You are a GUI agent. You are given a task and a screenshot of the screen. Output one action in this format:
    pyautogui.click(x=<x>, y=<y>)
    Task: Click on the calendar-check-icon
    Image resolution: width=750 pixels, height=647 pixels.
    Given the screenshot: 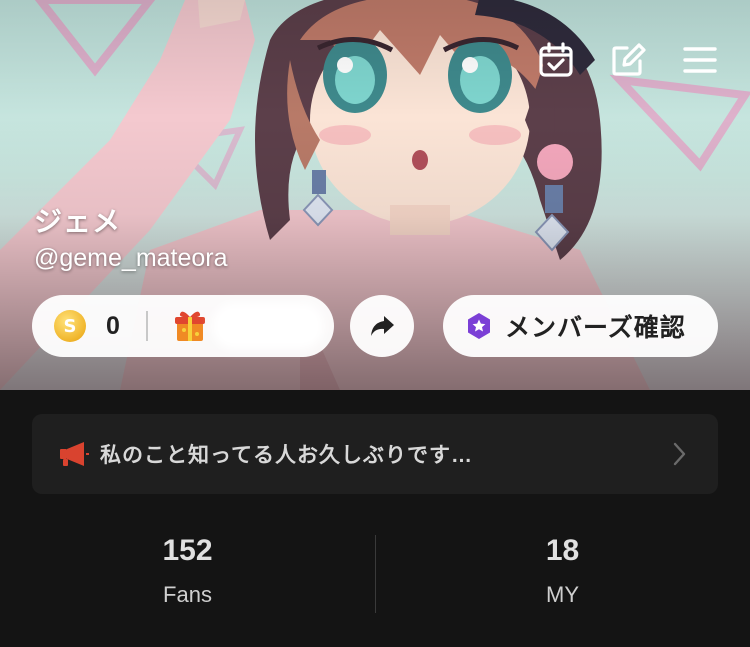 What is the action you would take?
    pyautogui.click(x=556, y=60)
    